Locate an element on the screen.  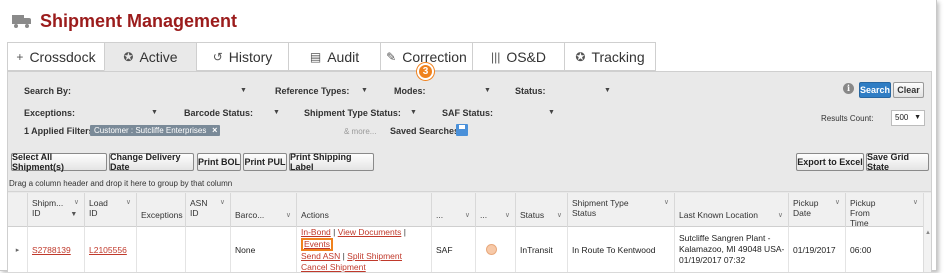
info-icon: i is located at coordinates (848, 88).